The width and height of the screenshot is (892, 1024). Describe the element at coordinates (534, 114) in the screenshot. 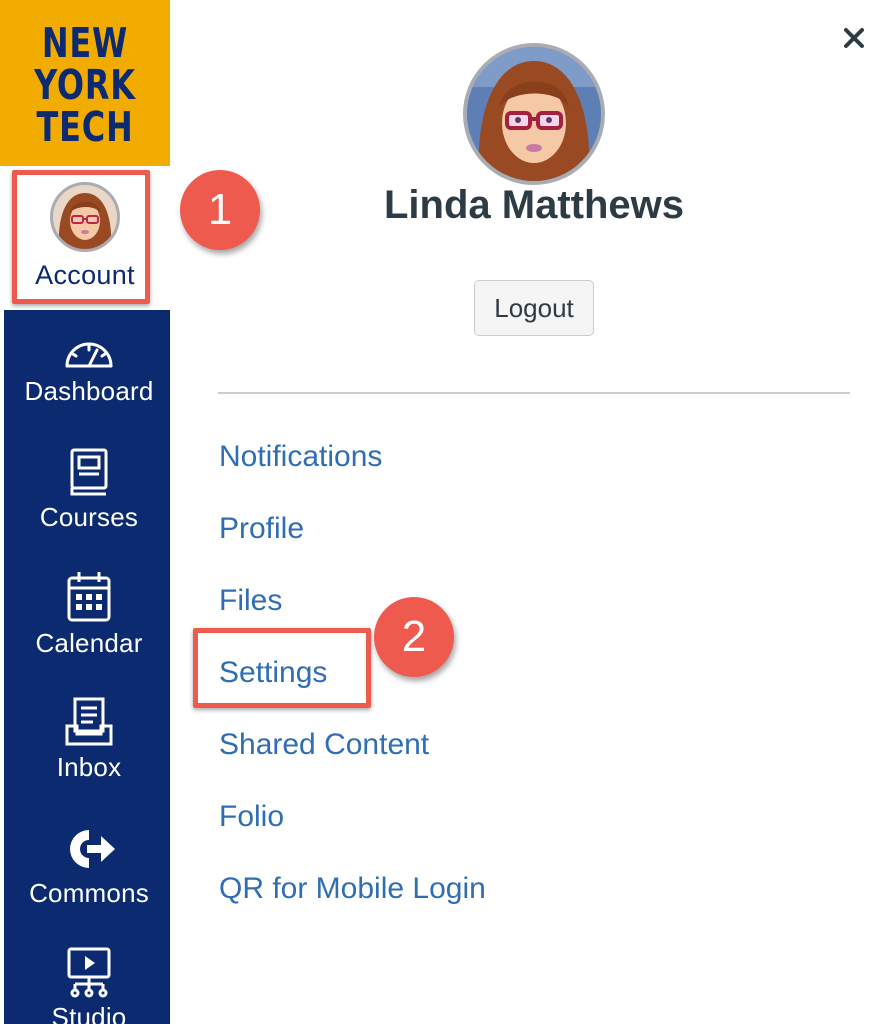

I see `profile-avatar` at that location.